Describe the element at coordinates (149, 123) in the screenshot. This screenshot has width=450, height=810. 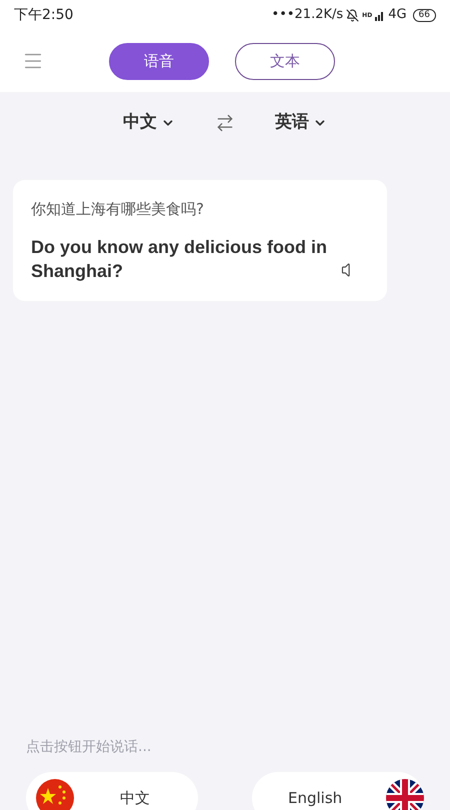
I see `source-language-select: 中文` at that location.